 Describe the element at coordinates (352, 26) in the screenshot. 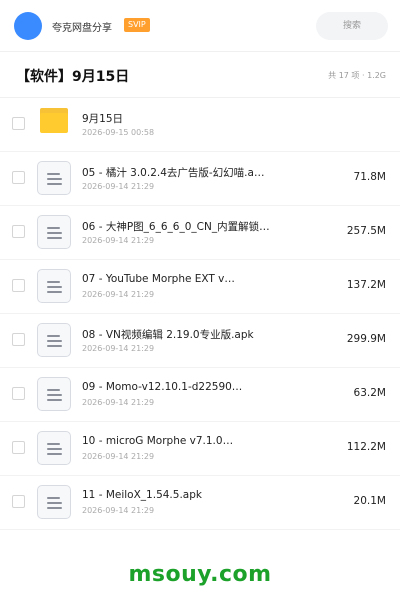

I see `search-button: 搜索` at that location.